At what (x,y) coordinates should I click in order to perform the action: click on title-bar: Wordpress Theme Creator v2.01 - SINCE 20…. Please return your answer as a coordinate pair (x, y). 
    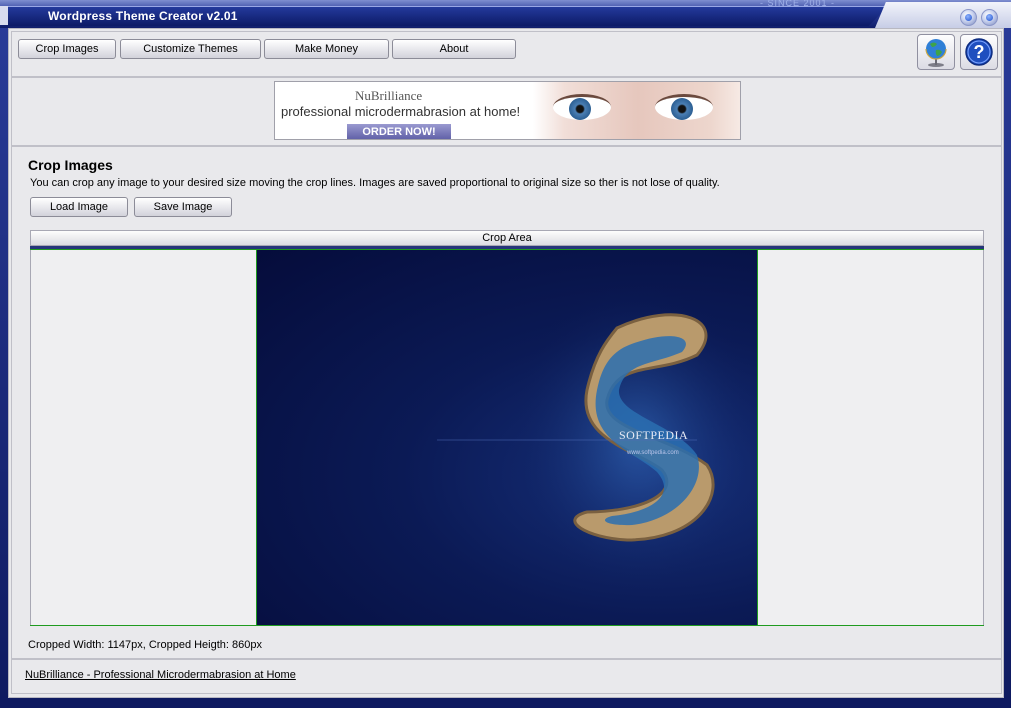
    Looking at the image, I should click on (505, 14).